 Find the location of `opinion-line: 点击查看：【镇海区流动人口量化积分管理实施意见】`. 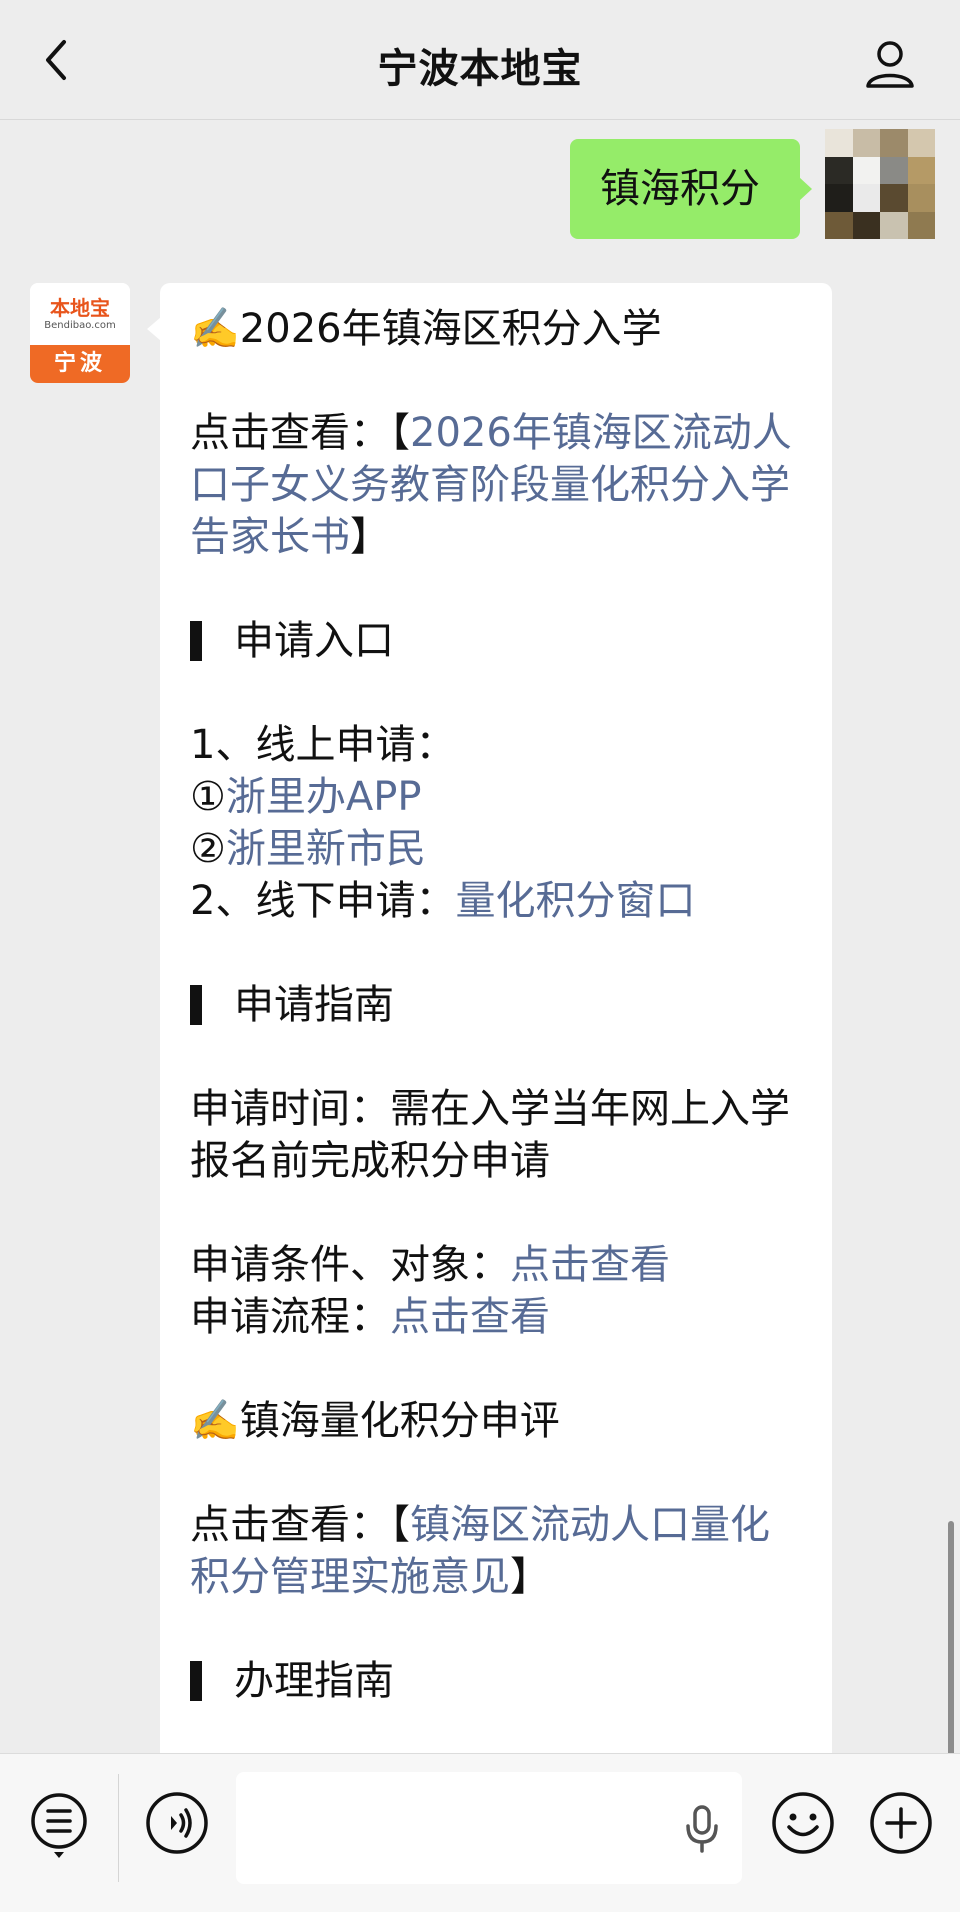

opinion-line: 点击查看：【镇海区流动人口量化积分管理实施意见】 is located at coordinates (480, 1551).